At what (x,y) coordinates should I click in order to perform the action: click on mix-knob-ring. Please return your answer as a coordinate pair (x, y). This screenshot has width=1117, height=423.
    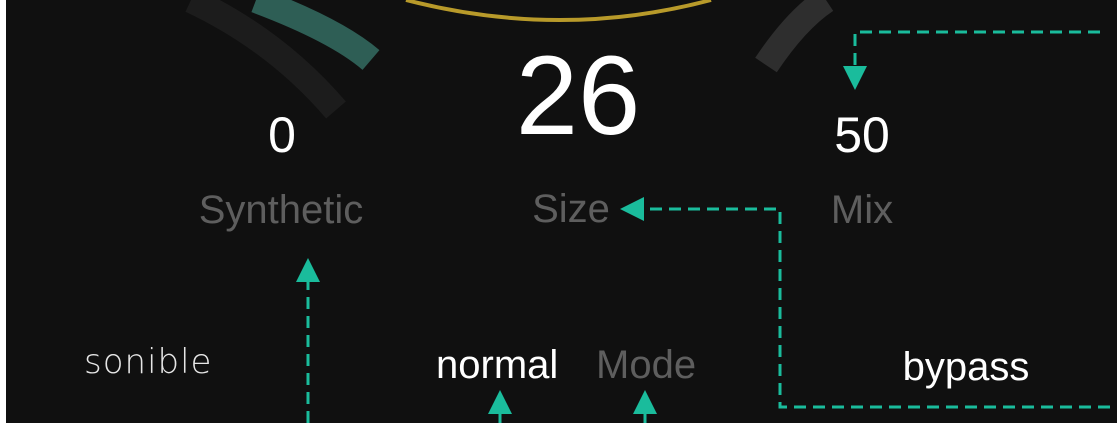
    Looking at the image, I should click on (794, 36).